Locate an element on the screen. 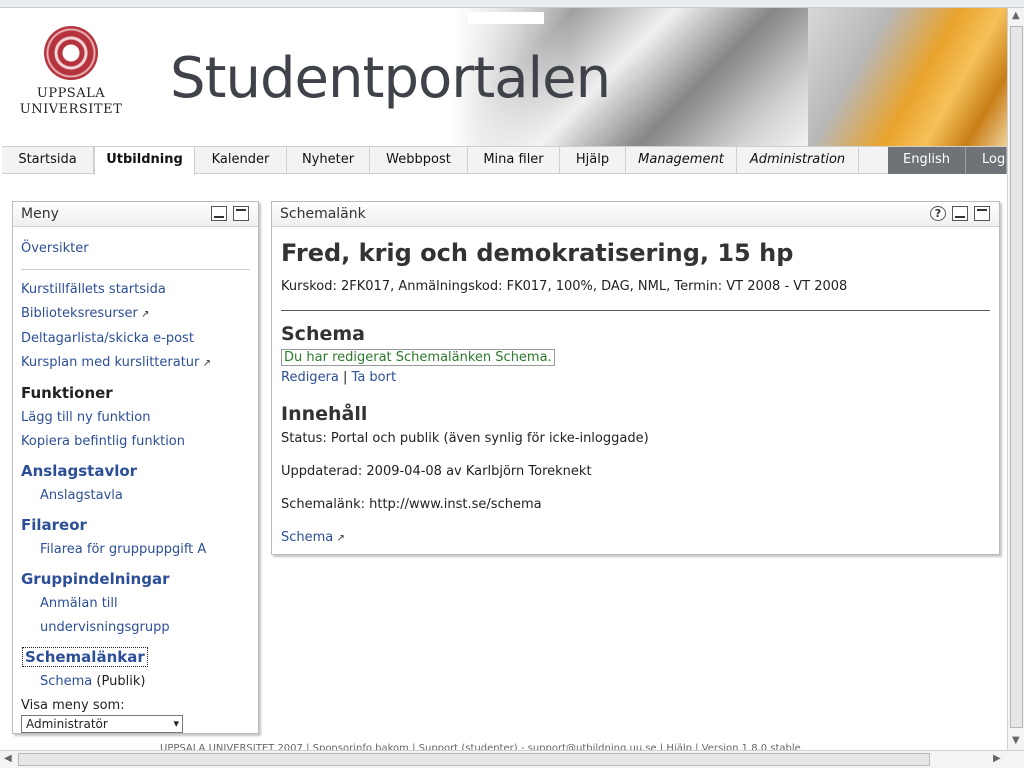 The width and height of the screenshot is (1024, 768). menu-item-anslagstavla: Anslagstavla is located at coordinates (135, 496).